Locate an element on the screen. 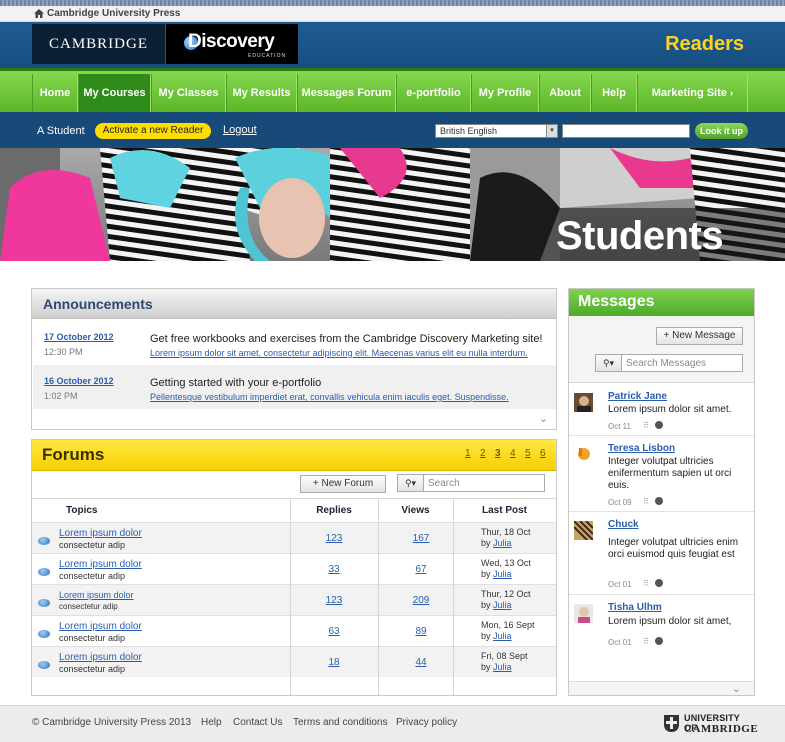 This screenshot has height=742, width=785. column-divider is located at coordinates (453, 596).